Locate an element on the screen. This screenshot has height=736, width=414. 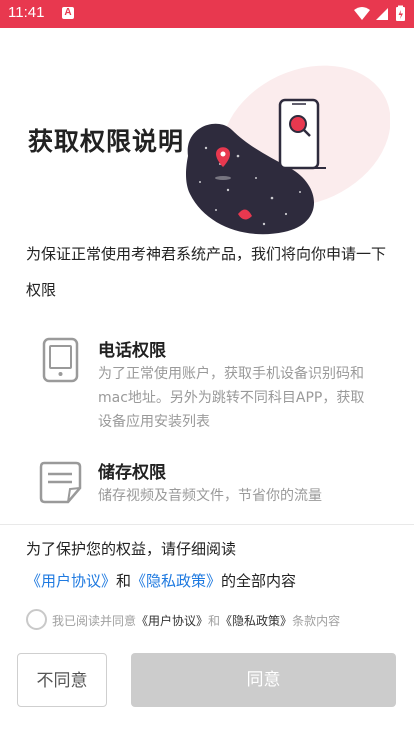
intro-text: 为保证正常使用考神君系统产品，我们将向你申请一下权限 is located at coordinates (206, 272).